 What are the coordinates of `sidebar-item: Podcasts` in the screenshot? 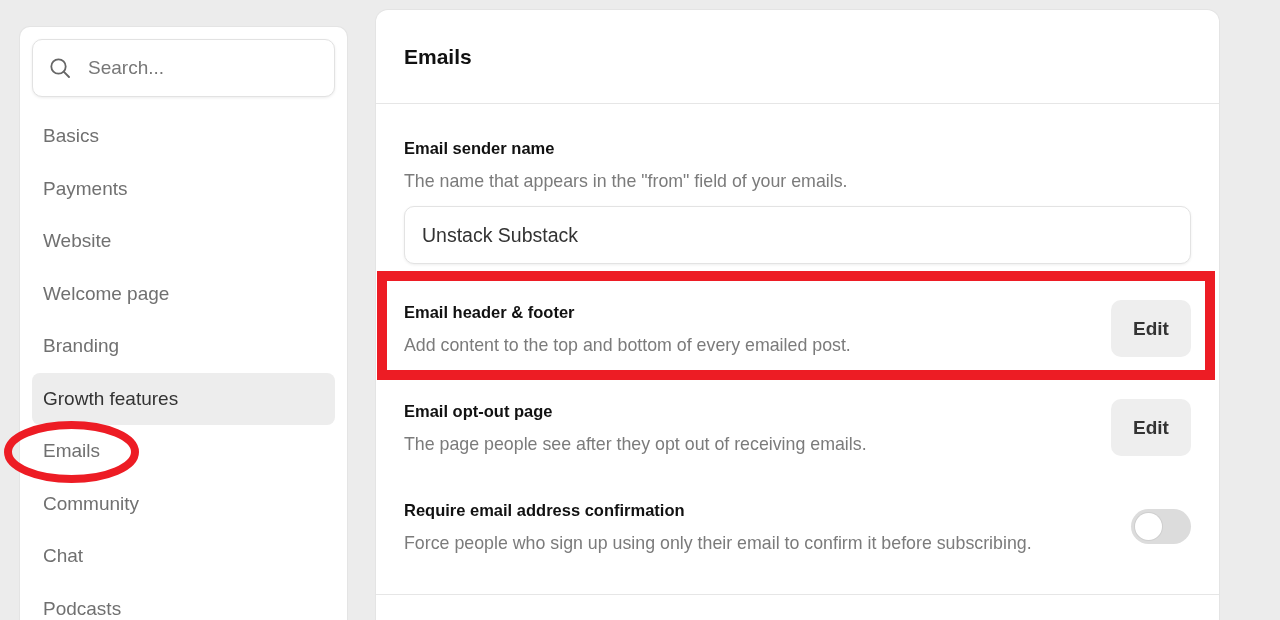 It's located at (183, 601).